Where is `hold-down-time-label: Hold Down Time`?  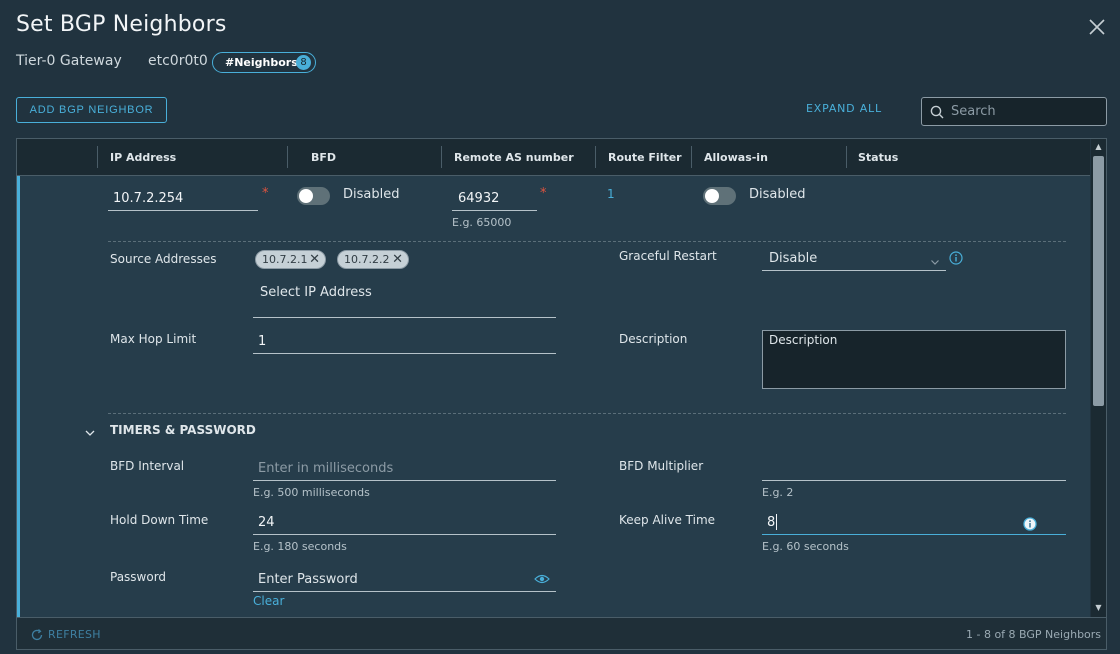
hold-down-time-label: Hold Down Time is located at coordinates (159, 520).